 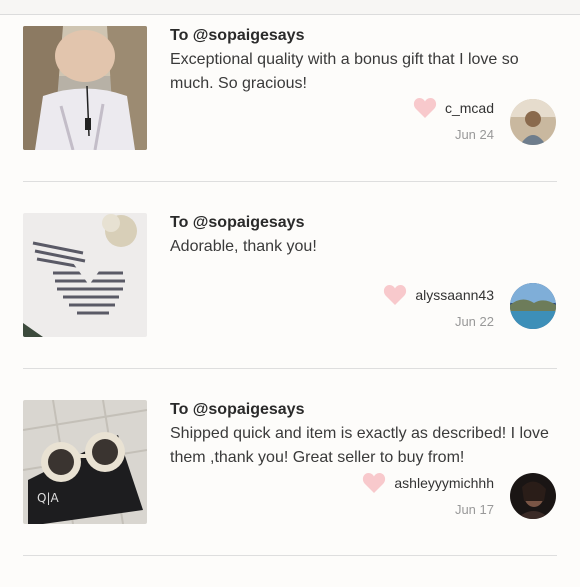 I want to click on review-date: Jun 22, so click(x=474, y=321).